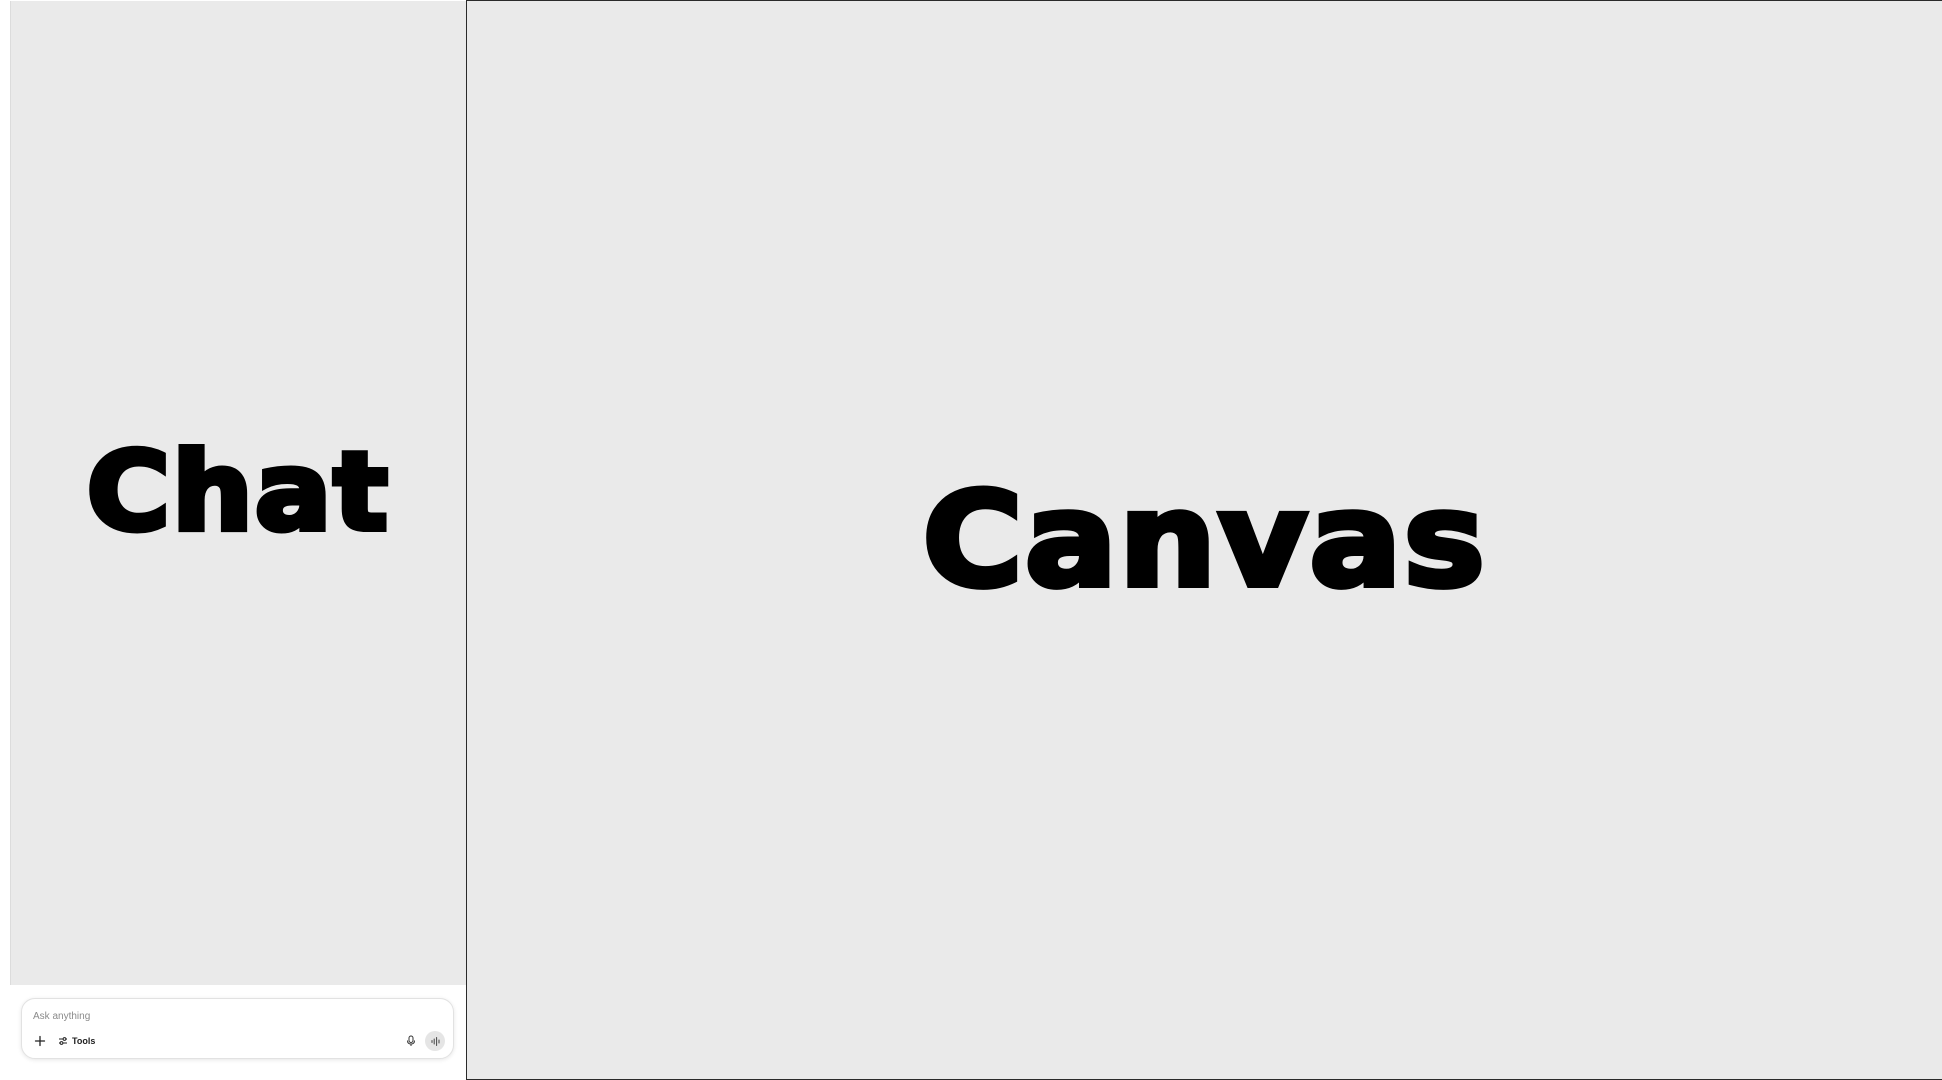 Image resolution: width=1942 pixels, height=1080 pixels. I want to click on dictate-button, so click(411, 1041).